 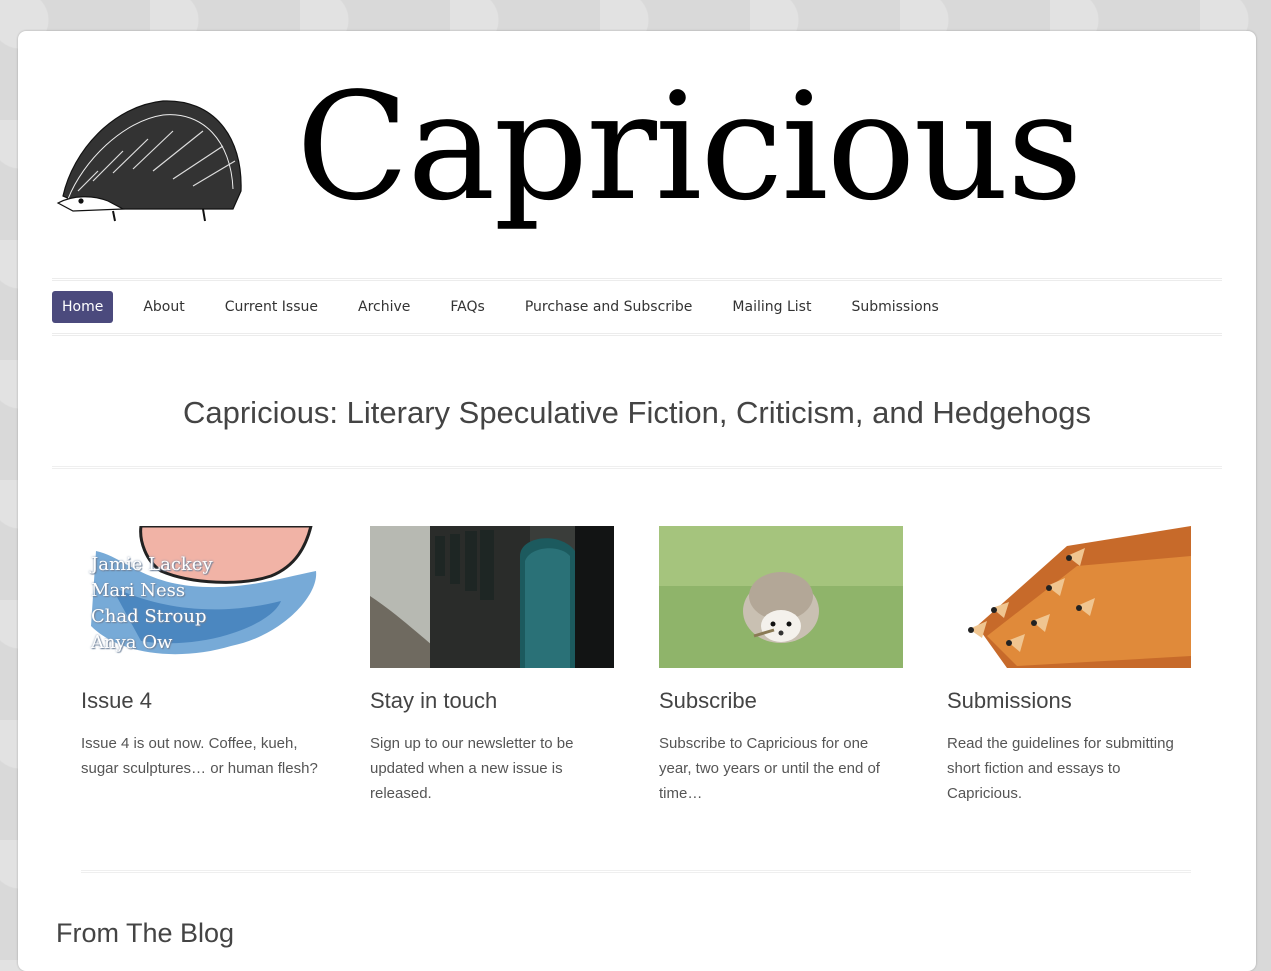 What do you see at coordinates (1069, 597) in the screenshot?
I see `pencils-image` at bounding box center [1069, 597].